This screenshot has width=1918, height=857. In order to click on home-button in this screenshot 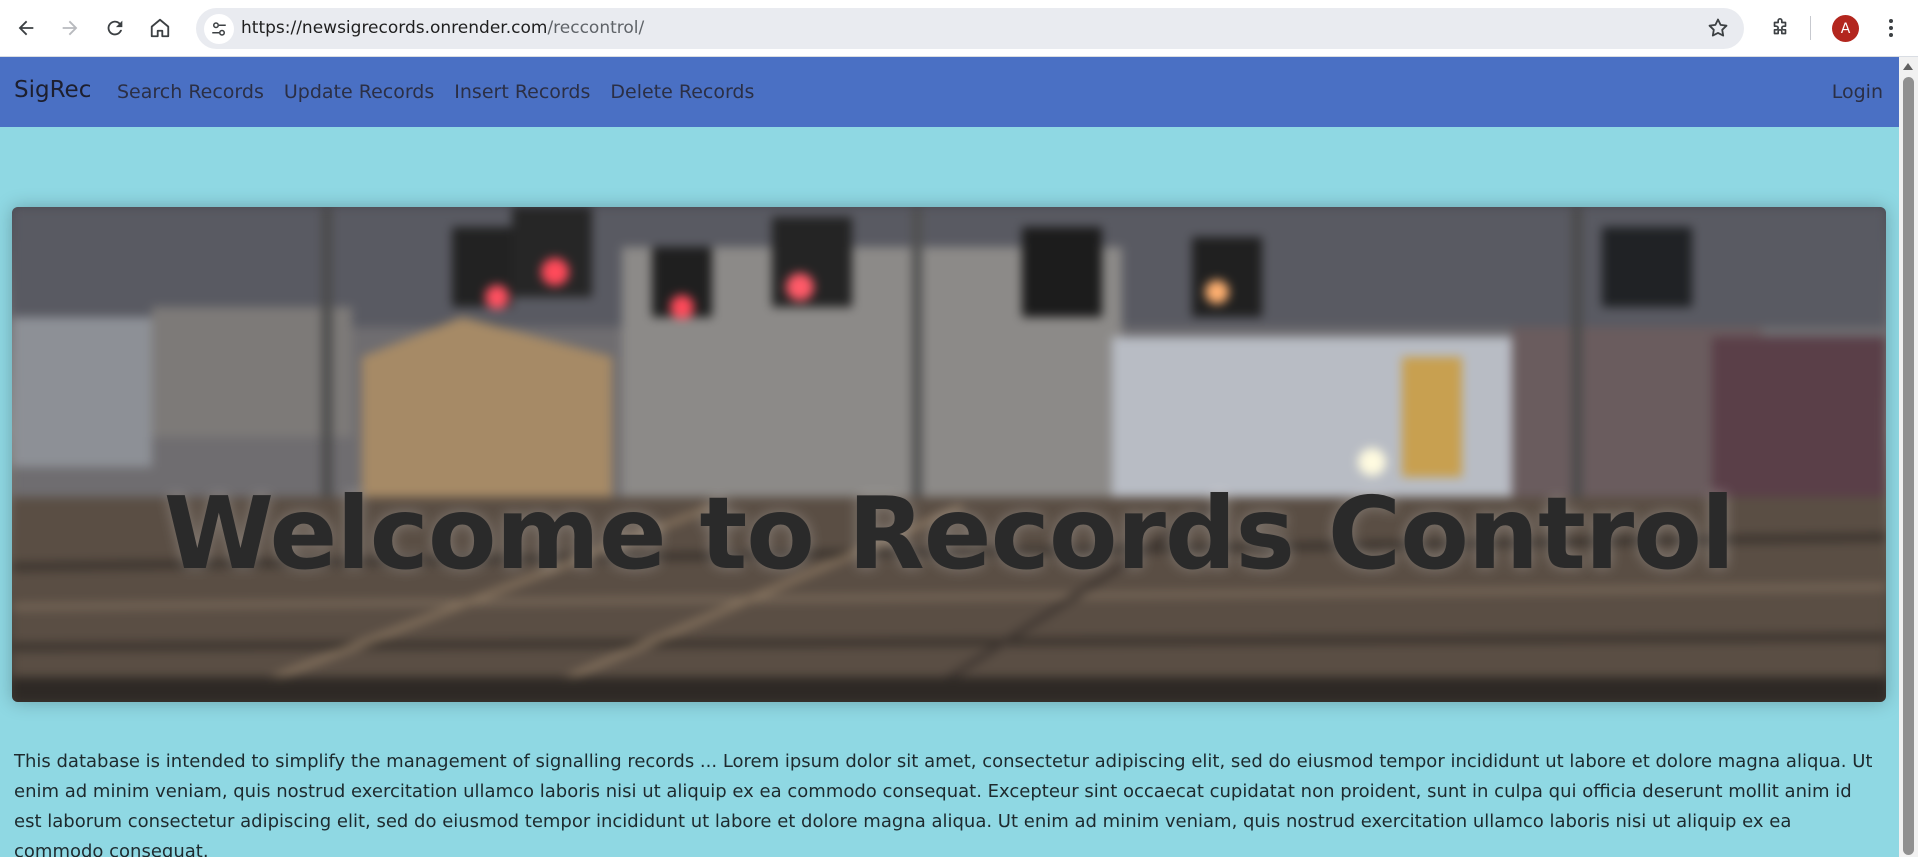, I will do `click(160, 28)`.